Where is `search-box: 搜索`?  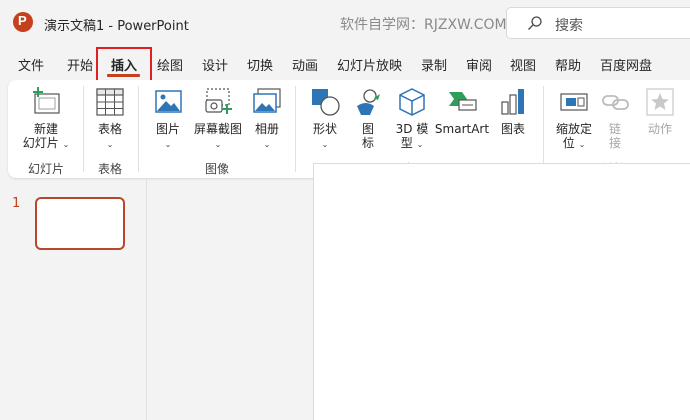
search-box: 搜索 is located at coordinates (598, 23).